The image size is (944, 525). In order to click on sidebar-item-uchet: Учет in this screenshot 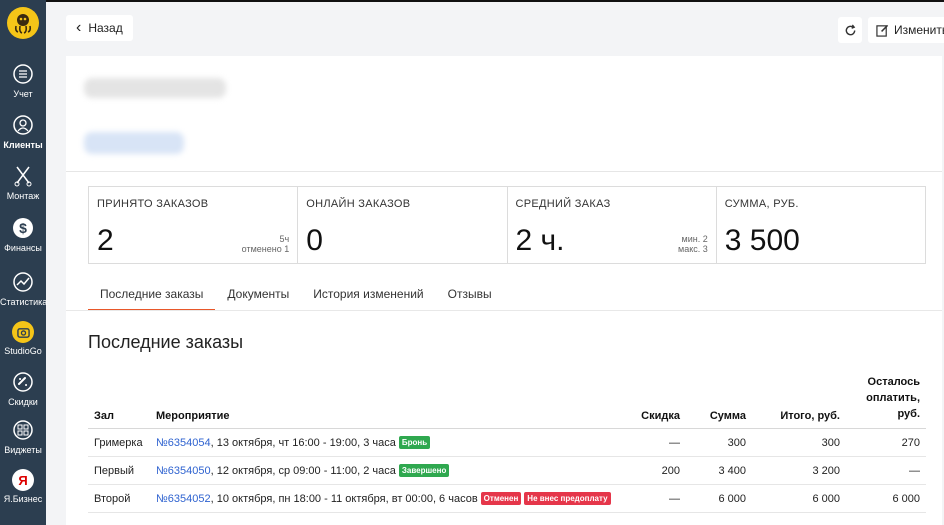, I will do `click(23, 81)`.